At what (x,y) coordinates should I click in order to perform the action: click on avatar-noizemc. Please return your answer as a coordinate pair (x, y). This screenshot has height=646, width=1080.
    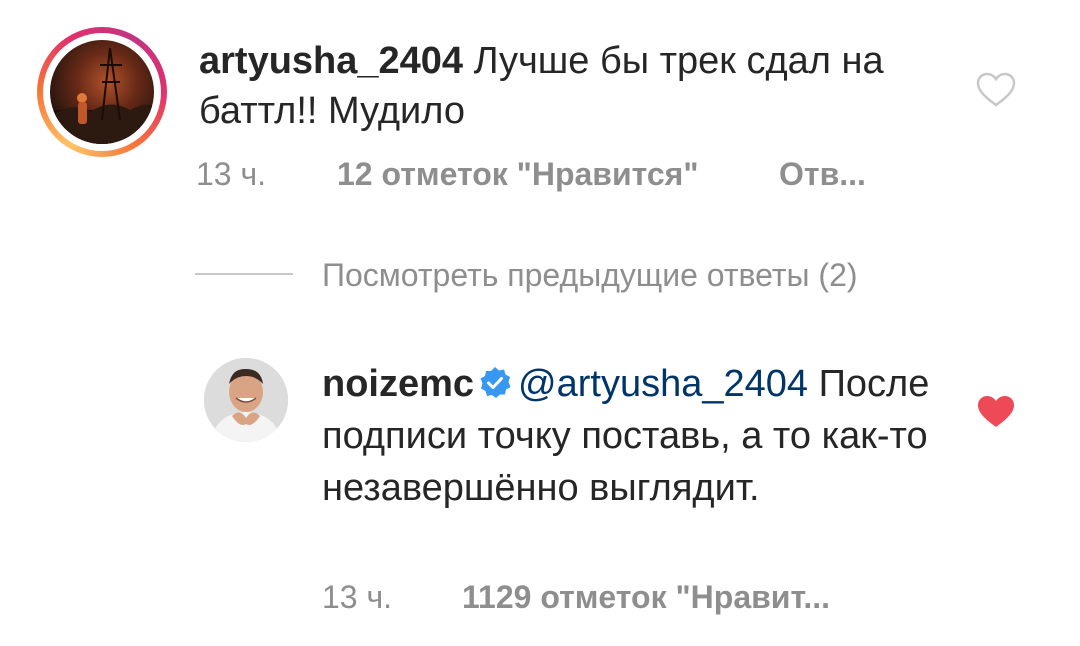
    Looking at the image, I should click on (246, 400).